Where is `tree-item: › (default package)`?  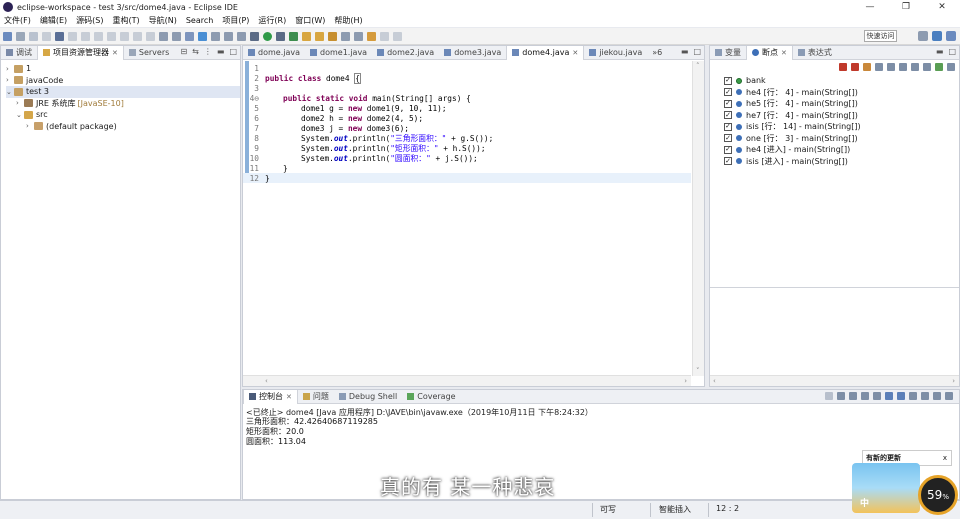 tree-item: › (default package) is located at coordinates (123, 127).